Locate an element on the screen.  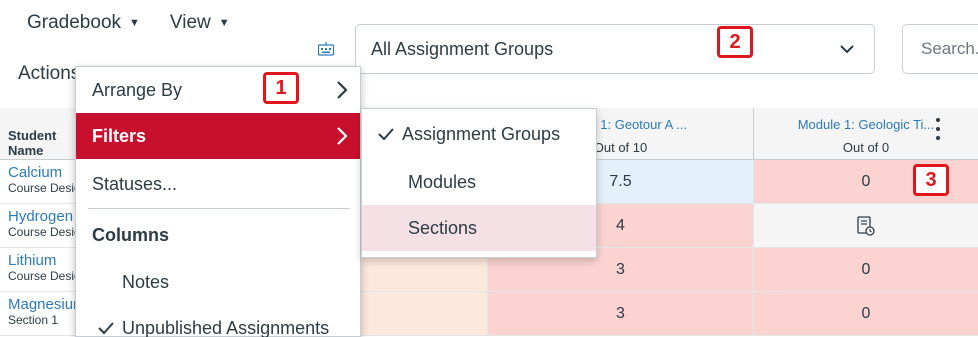
assignment-points: Out of 0 is located at coordinates (866, 147).